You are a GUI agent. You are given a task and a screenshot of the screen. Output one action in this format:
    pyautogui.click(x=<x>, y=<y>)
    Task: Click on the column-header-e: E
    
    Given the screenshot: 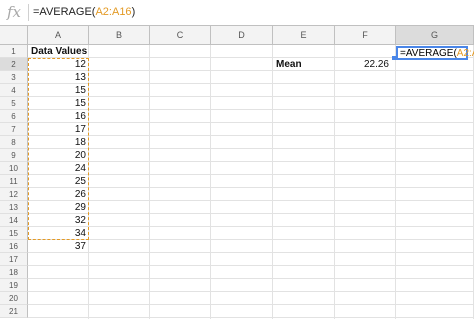 What is the action you would take?
    pyautogui.click(x=304, y=35)
    